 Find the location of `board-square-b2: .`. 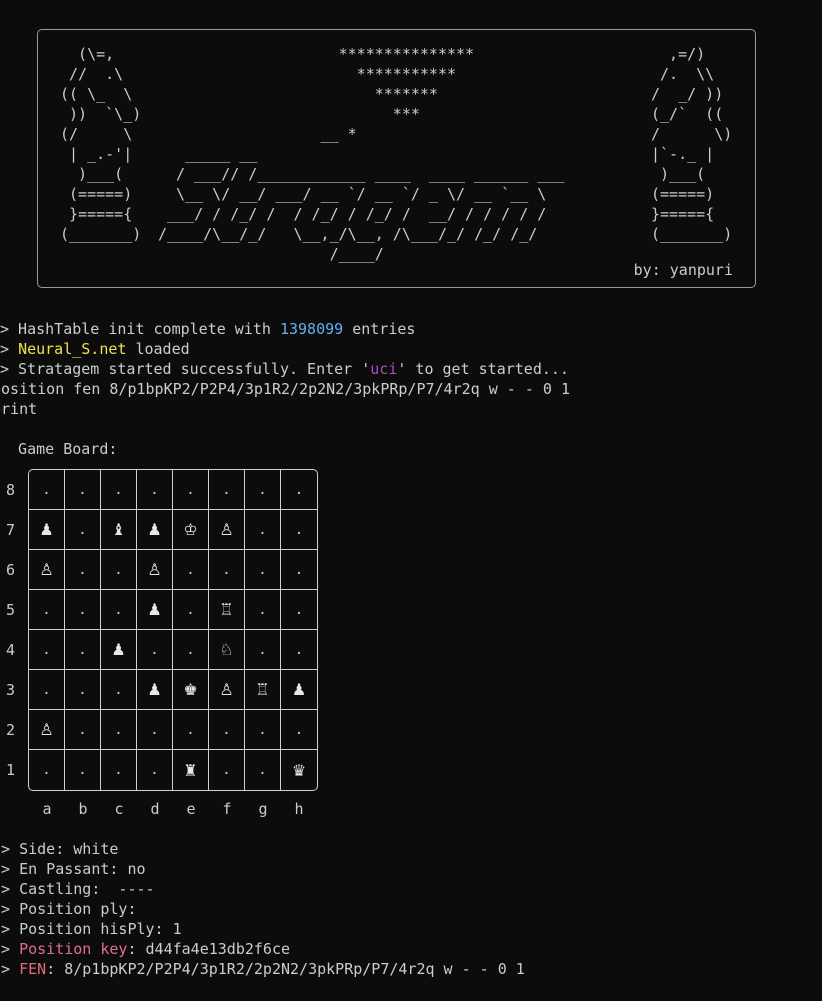

board-square-b2: . is located at coordinates (83, 730).